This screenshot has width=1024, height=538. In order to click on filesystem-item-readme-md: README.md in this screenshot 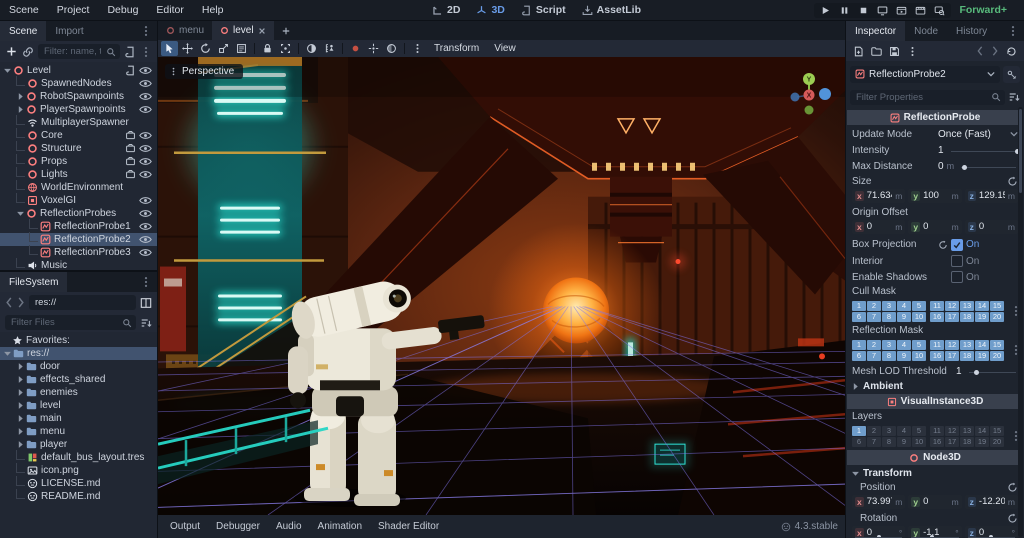, I will do `click(78, 496)`.